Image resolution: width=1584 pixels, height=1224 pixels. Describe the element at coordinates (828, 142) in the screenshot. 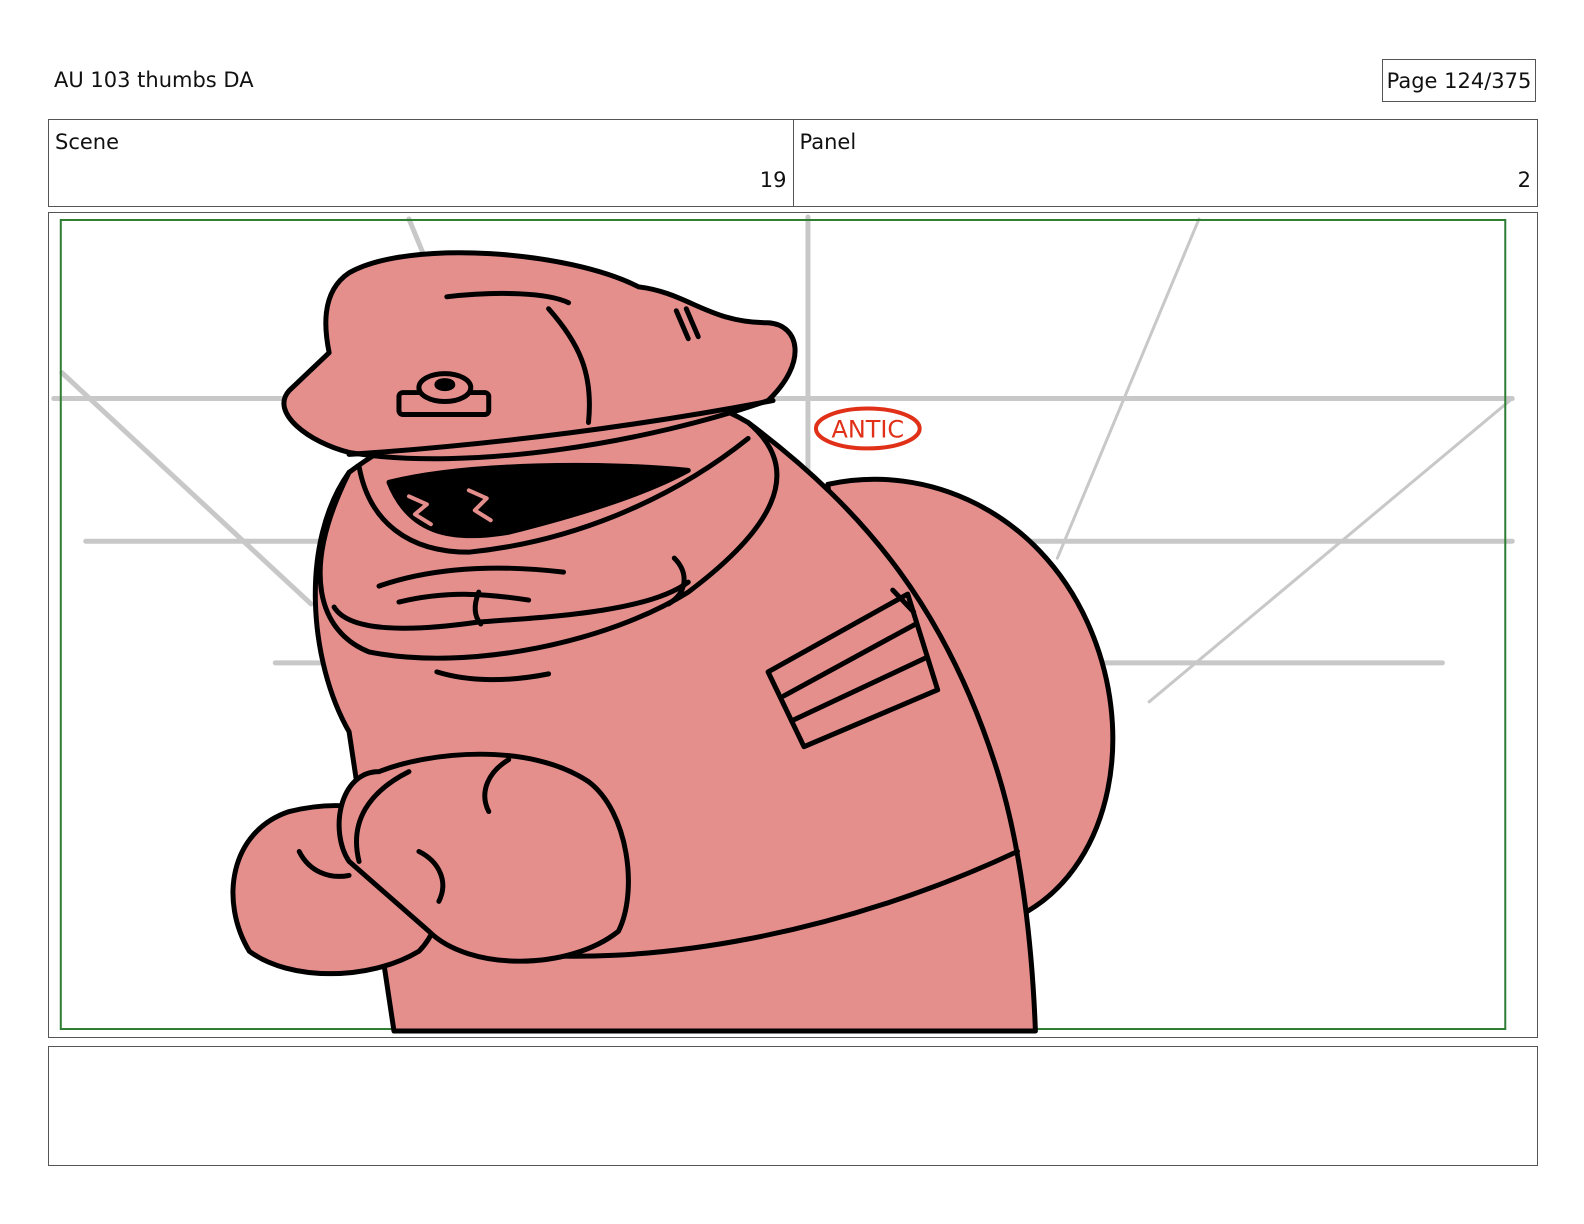

I see `panel-label: Panel` at that location.